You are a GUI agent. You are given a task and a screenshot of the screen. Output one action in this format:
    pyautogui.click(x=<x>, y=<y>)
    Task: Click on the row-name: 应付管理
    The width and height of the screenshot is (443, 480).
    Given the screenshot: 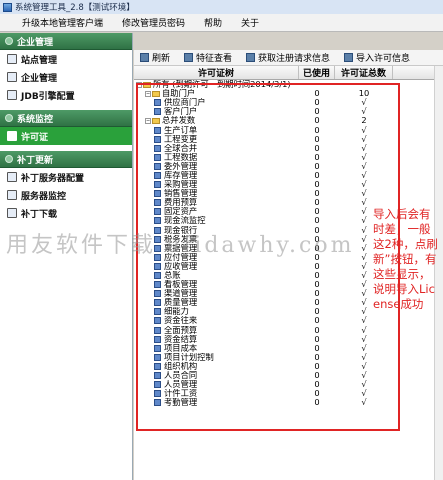 What is the action you would take?
    pyautogui.click(x=181, y=257)
    